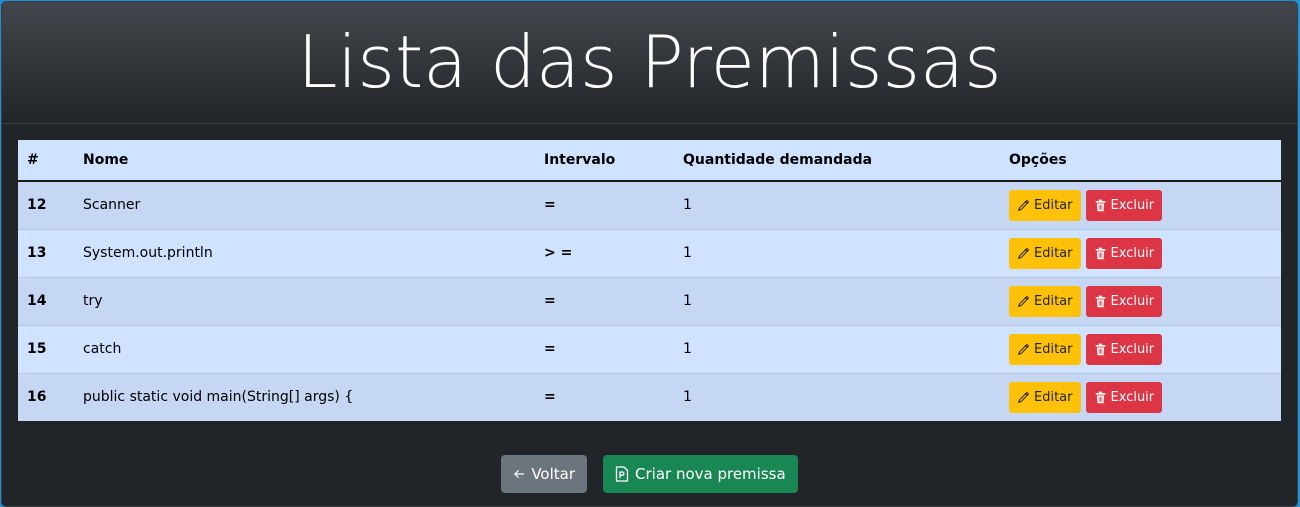  I want to click on page-title: Lista das Premissas, so click(649, 61).